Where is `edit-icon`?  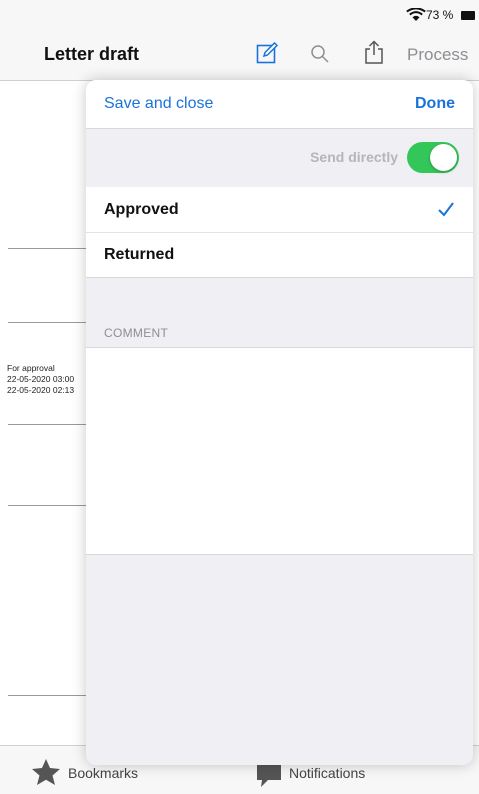 edit-icon is located at coordinates (267, 53).